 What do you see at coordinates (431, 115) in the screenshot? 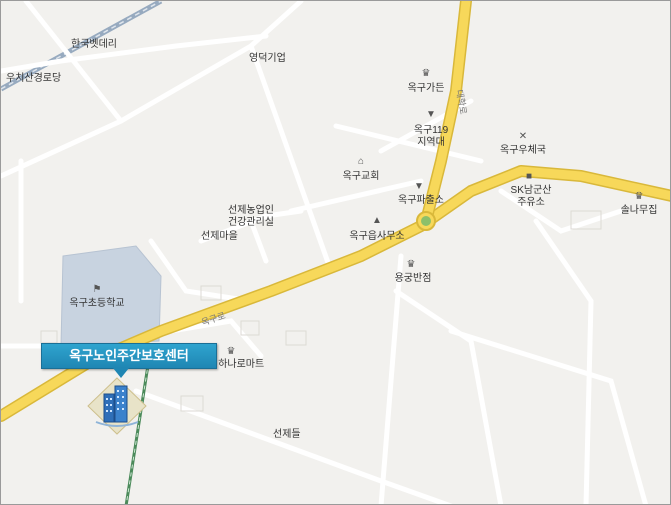
I see `fire-station-icon: ▼` at bounding box center [431, 115].